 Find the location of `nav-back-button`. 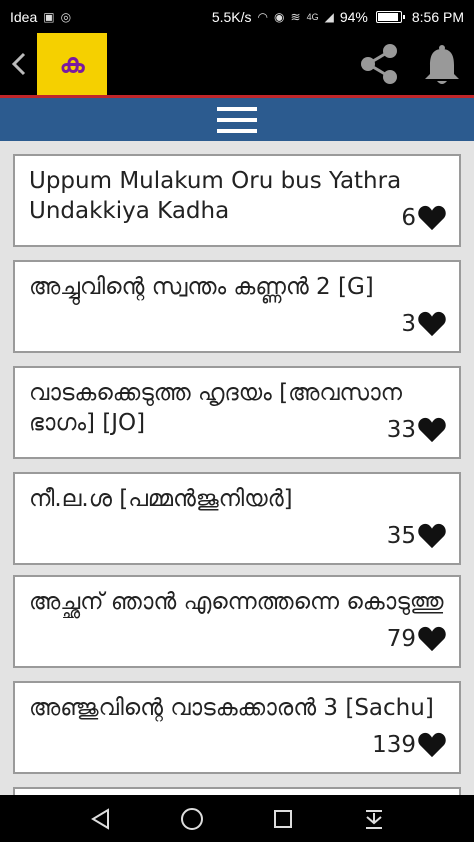

nav-back-button is located at coordinates (101, 819).